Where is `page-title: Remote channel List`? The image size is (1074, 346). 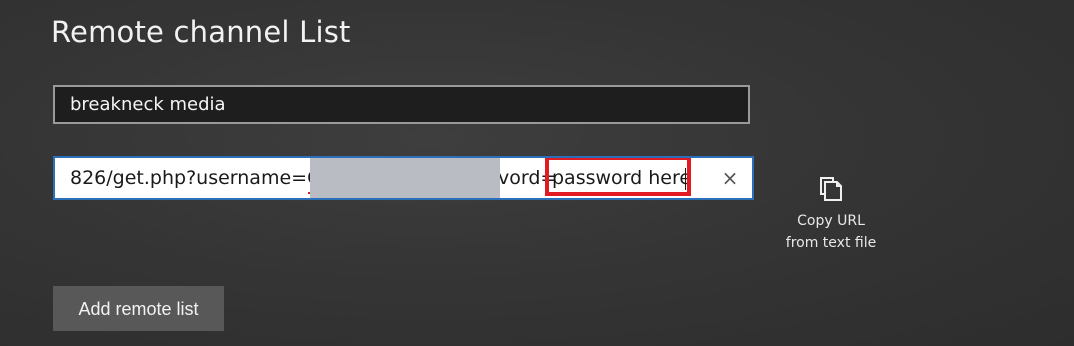
page-title: Remote channel List is located at coordinates (201, 32).